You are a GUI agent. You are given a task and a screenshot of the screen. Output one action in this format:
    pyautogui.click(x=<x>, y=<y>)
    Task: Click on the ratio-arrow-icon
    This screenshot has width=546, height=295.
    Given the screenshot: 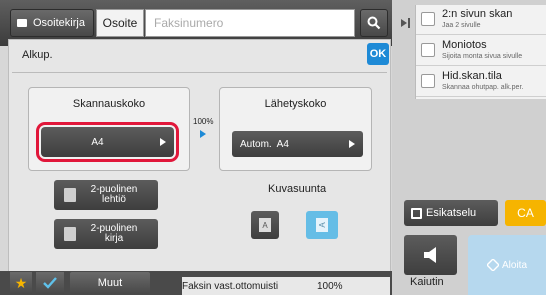 What is the action you would take?
    pyautogui.click(x=203, y=134)
    